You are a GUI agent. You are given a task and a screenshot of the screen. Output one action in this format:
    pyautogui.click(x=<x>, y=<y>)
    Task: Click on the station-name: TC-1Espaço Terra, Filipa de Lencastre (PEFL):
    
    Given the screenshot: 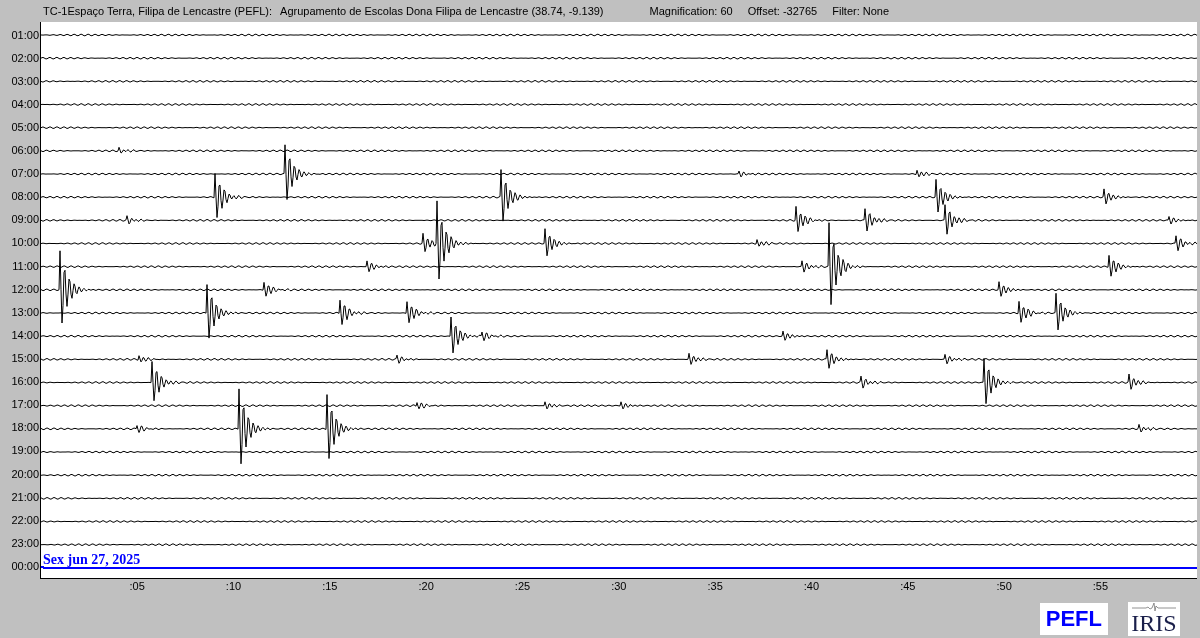 What is the action you would take?
    pyautogui.click(x=158, y=11)
    